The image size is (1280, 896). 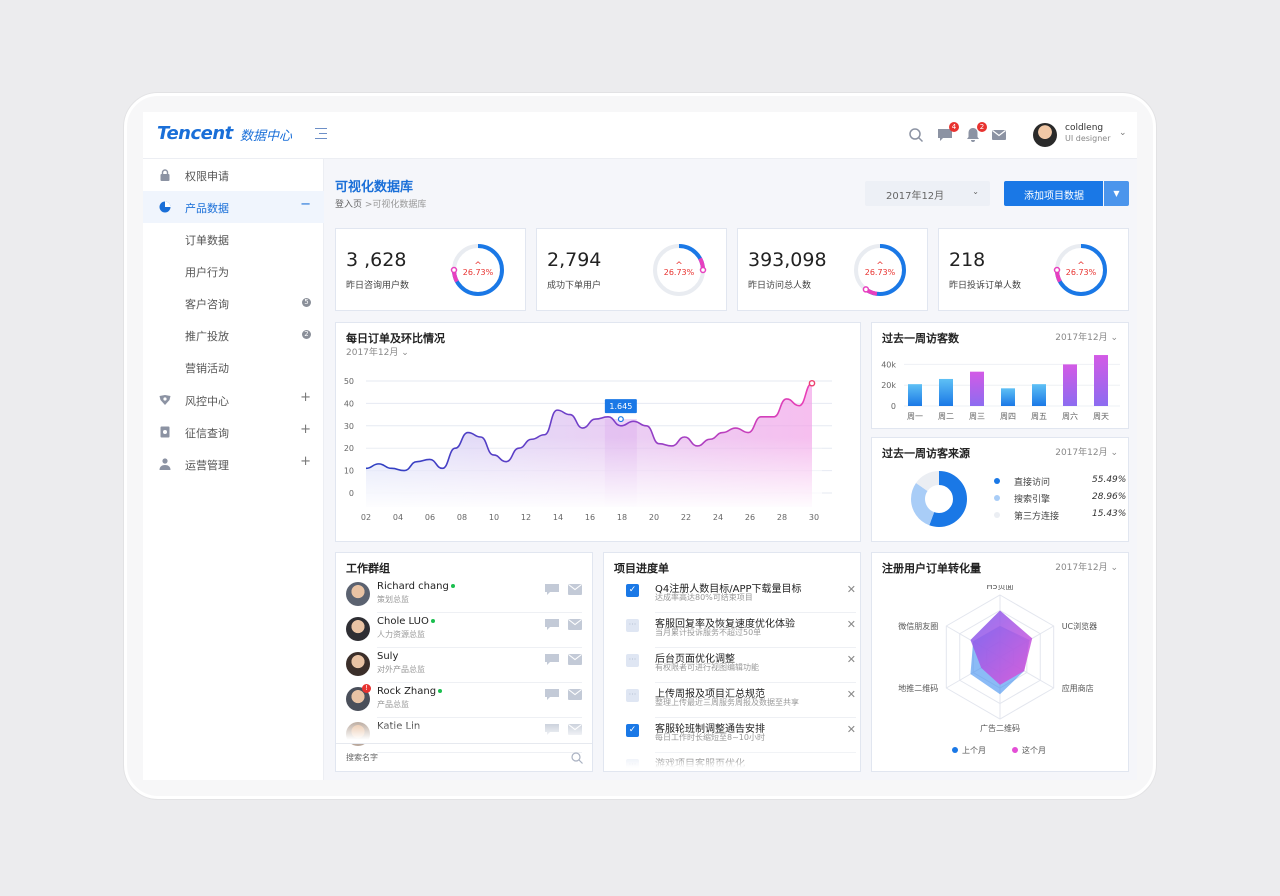 I want to click on collapse-icon: −, so click(x=305, y=204).